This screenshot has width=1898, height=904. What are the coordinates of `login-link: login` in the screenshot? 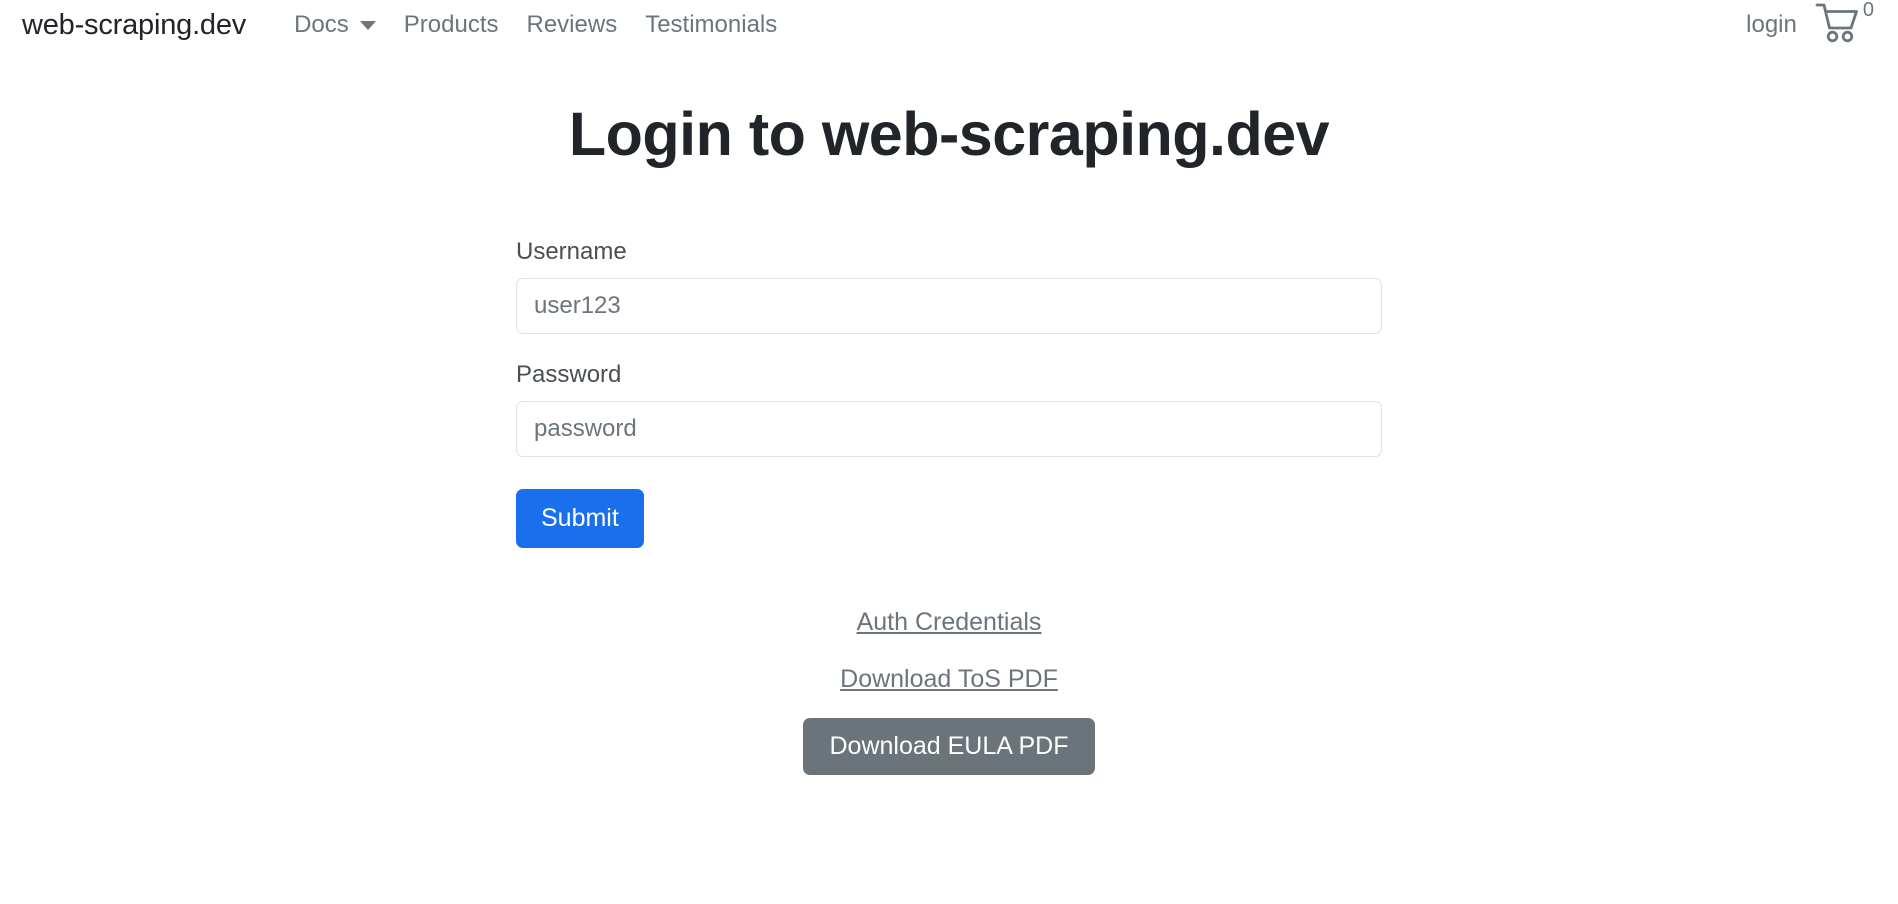 It's located at (1771, 25).